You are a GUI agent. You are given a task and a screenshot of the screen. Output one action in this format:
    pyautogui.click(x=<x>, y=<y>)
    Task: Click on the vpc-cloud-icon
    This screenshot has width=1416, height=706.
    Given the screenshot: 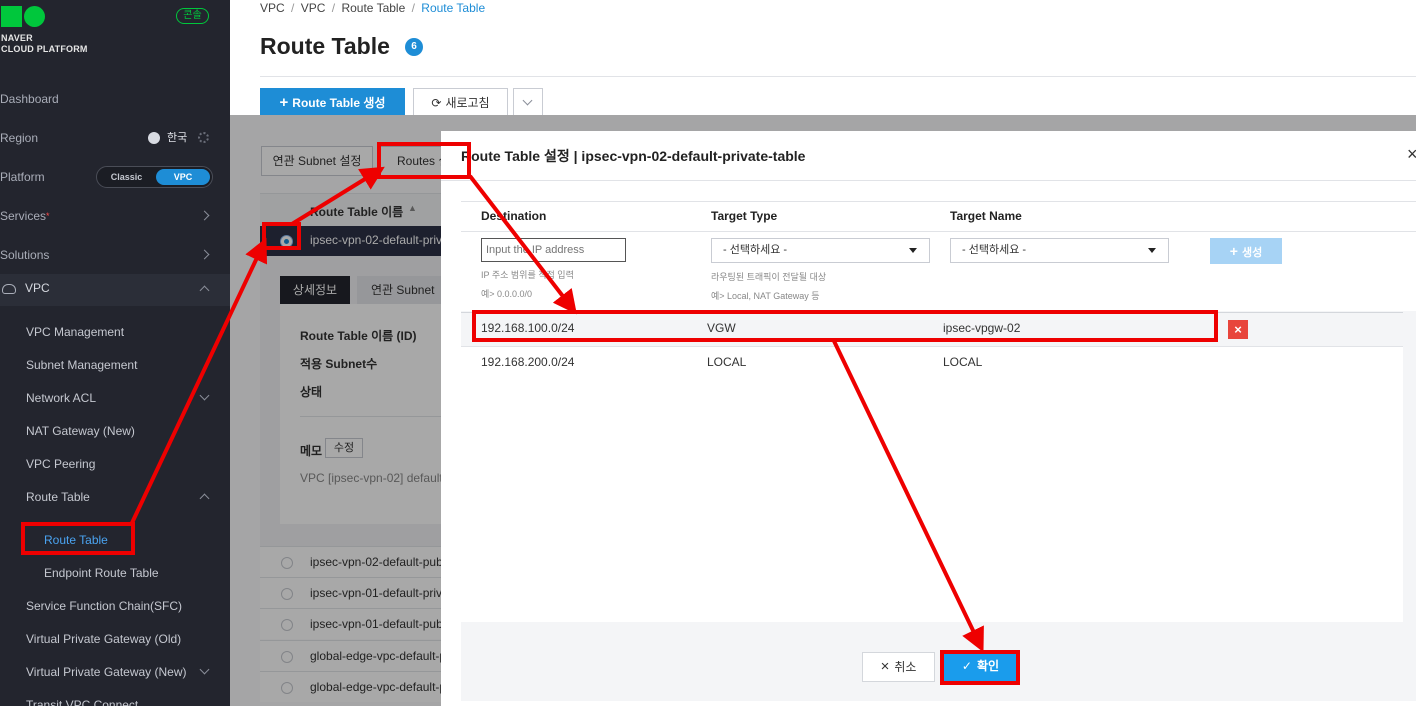 What is the action you would take?
    pyautogui.click(x=9, y=289)
    